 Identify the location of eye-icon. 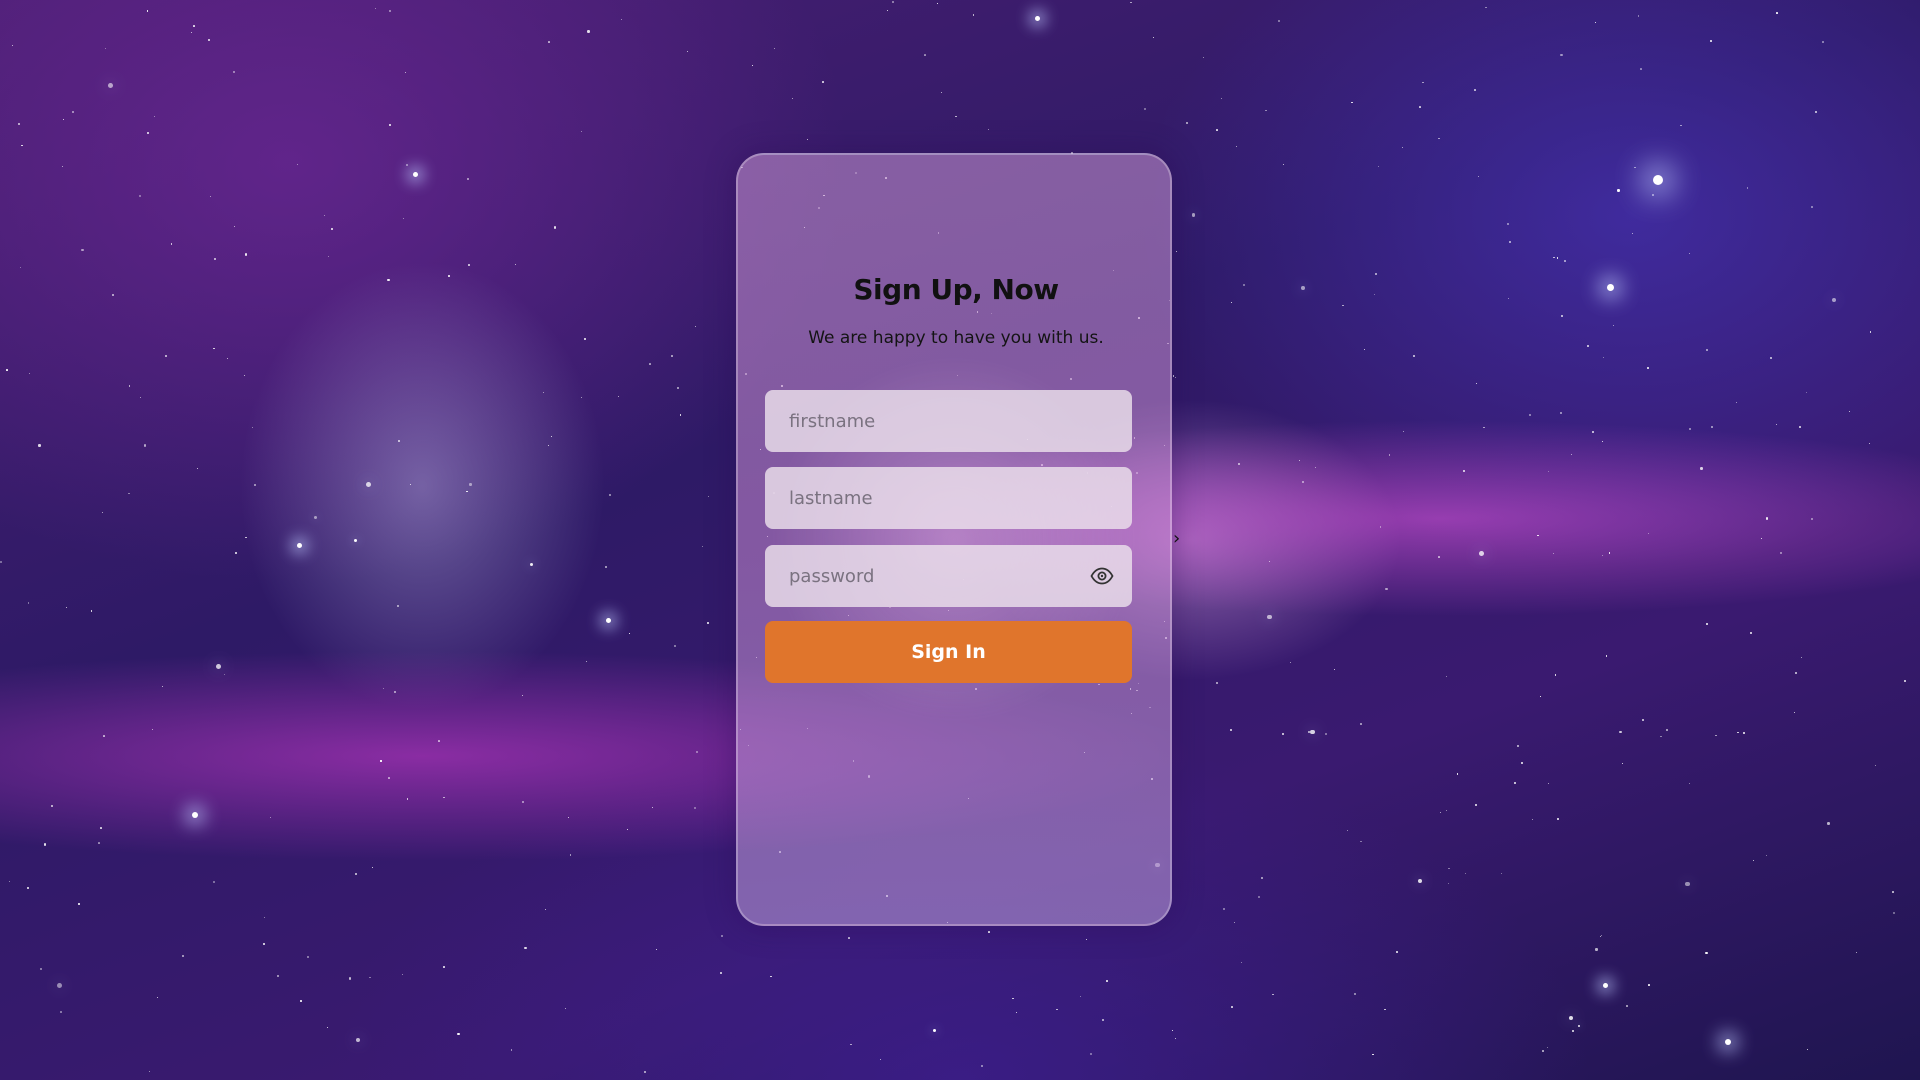
(1102, 576).